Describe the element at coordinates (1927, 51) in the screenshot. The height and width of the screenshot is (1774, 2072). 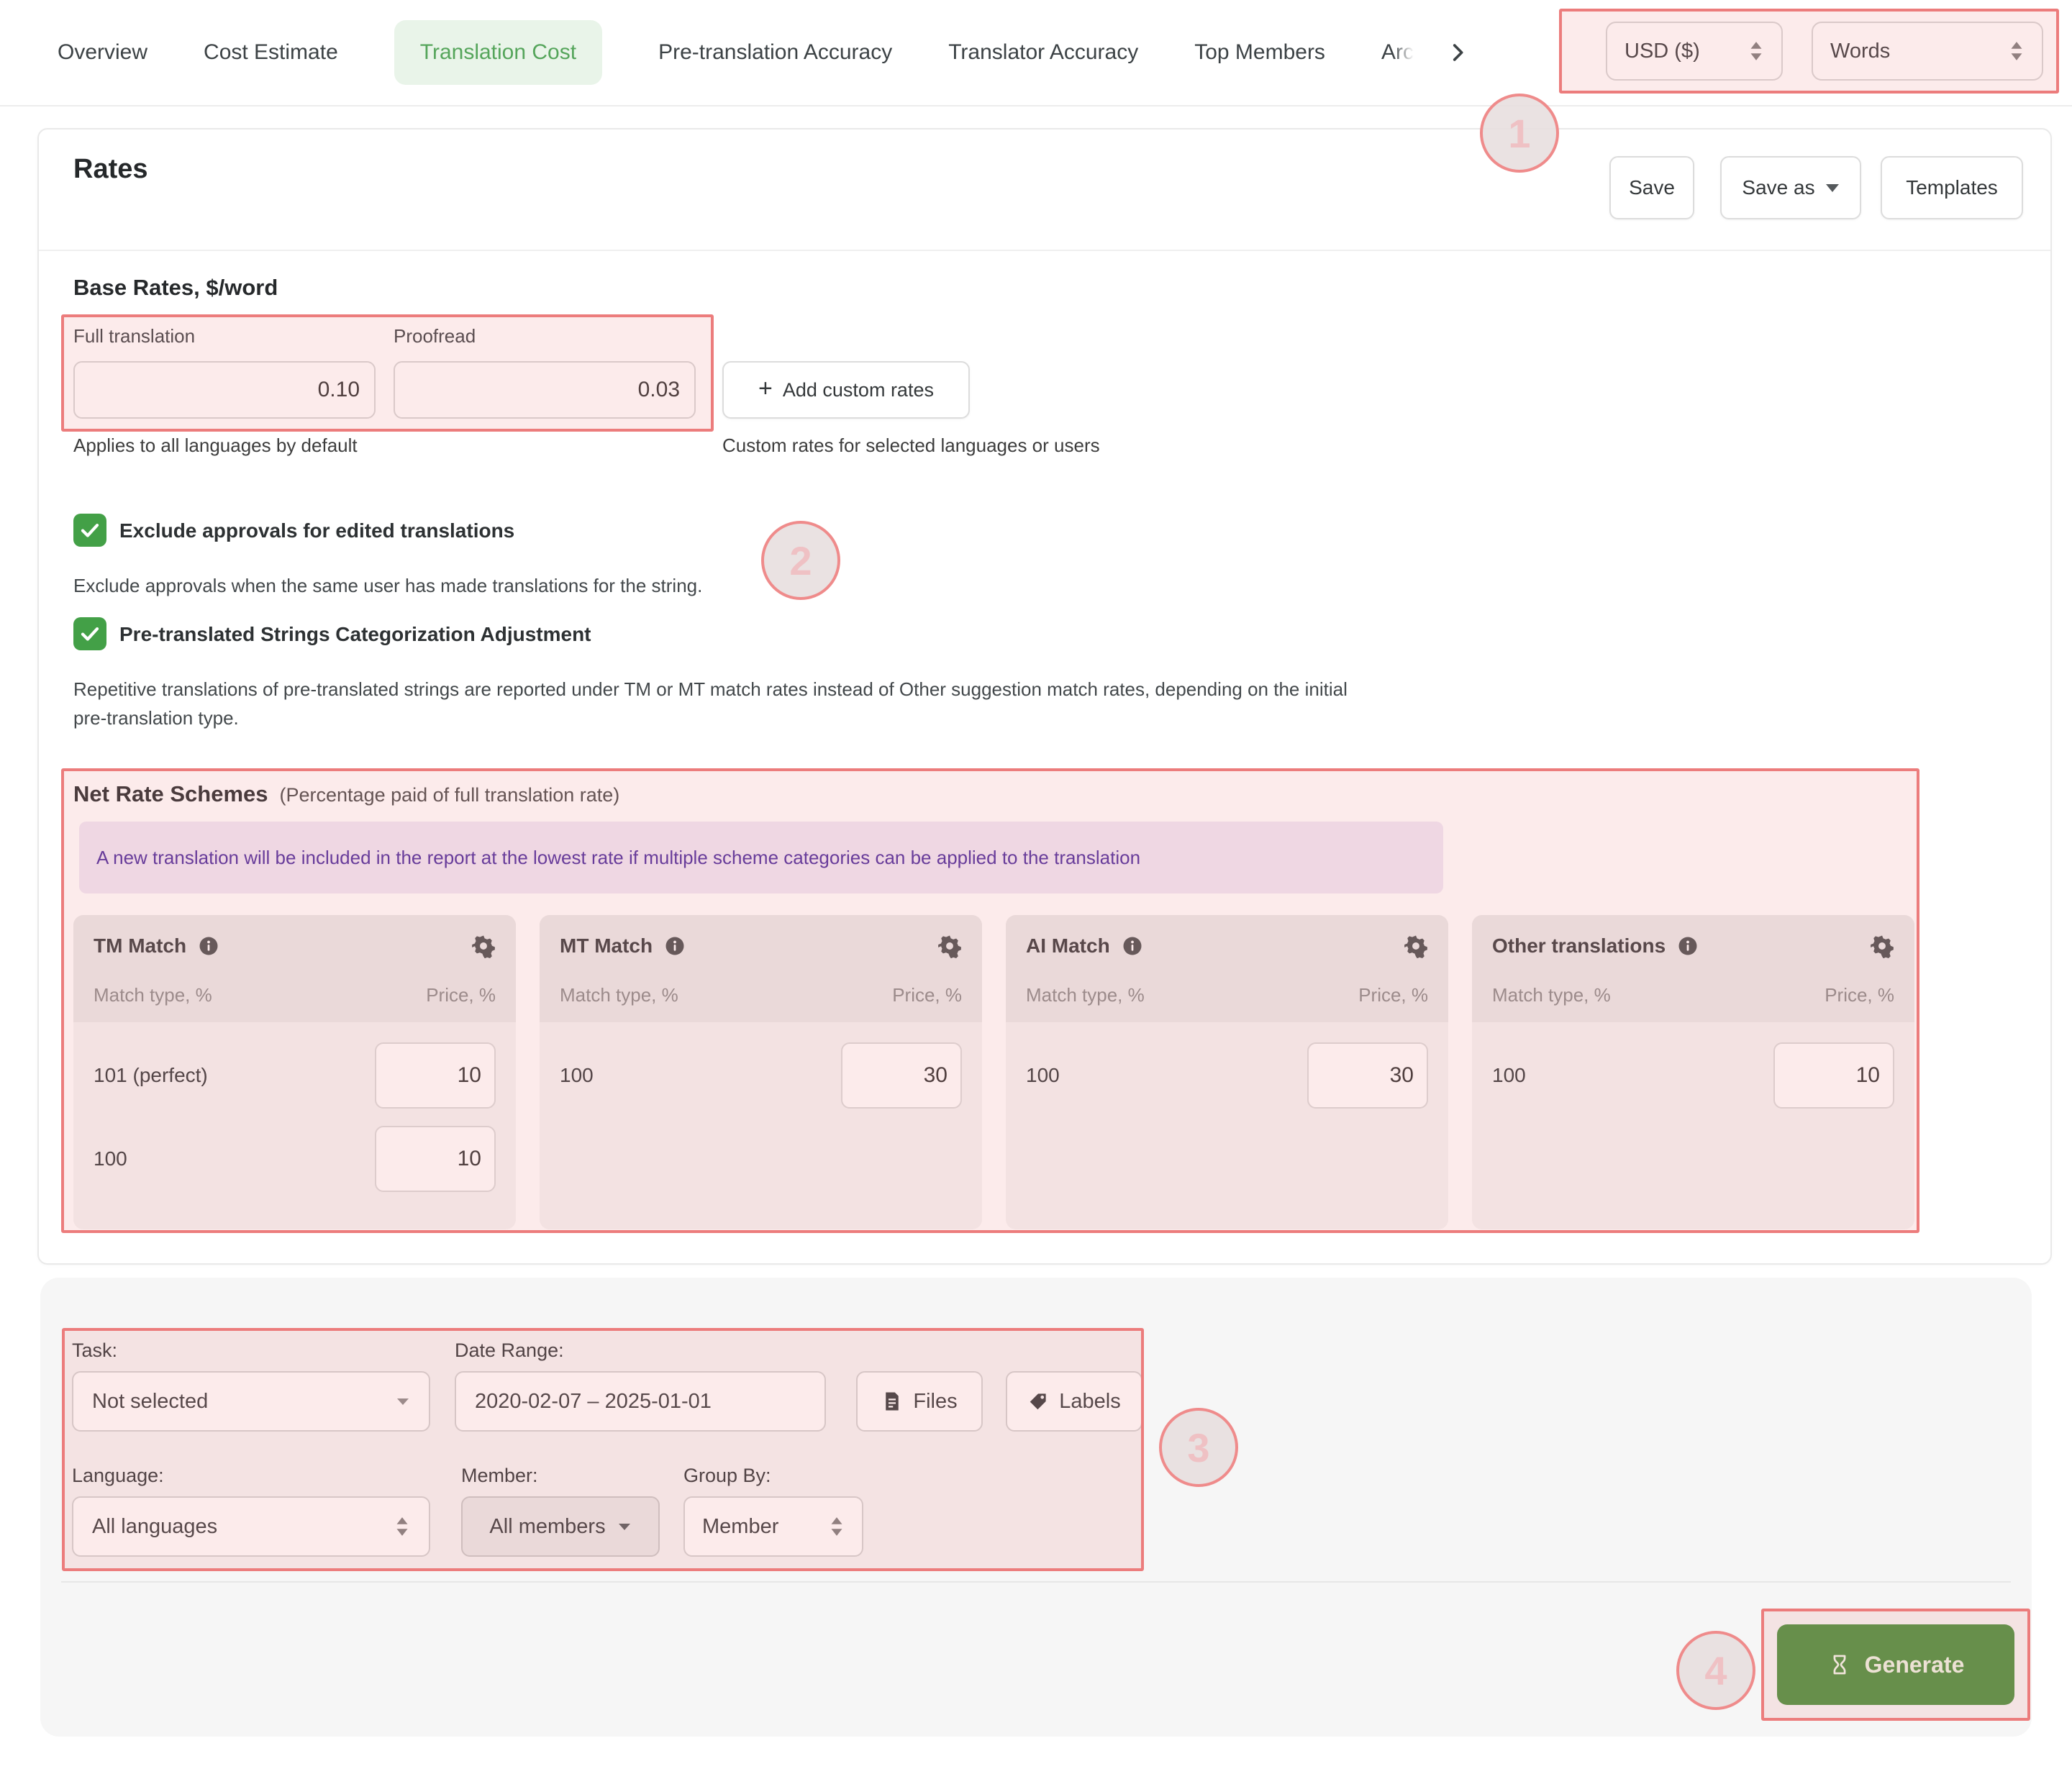
I see `report-units-select: Words` at that location.